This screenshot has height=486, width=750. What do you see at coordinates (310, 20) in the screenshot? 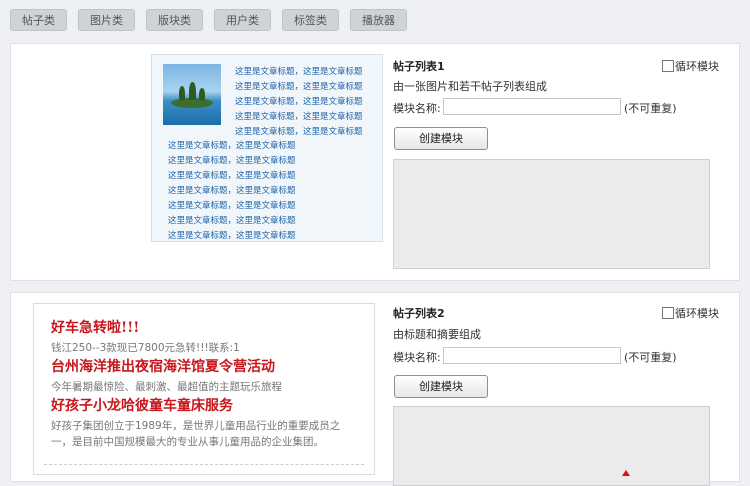
I see `tab-tag: 标签类` at bounding box center [310, 20].